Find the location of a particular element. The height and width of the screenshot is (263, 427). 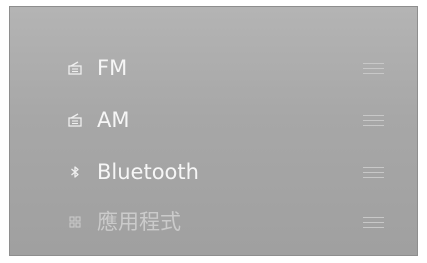

source-label-bluetooth: Bluetooth is located at coordinates (148, 172).